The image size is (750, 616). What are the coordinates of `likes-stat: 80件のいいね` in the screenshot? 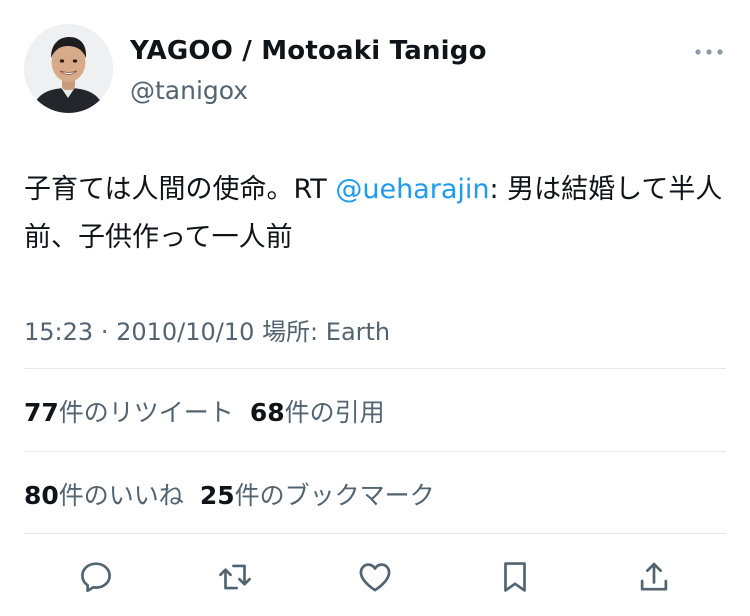 It's located at (104, 495).